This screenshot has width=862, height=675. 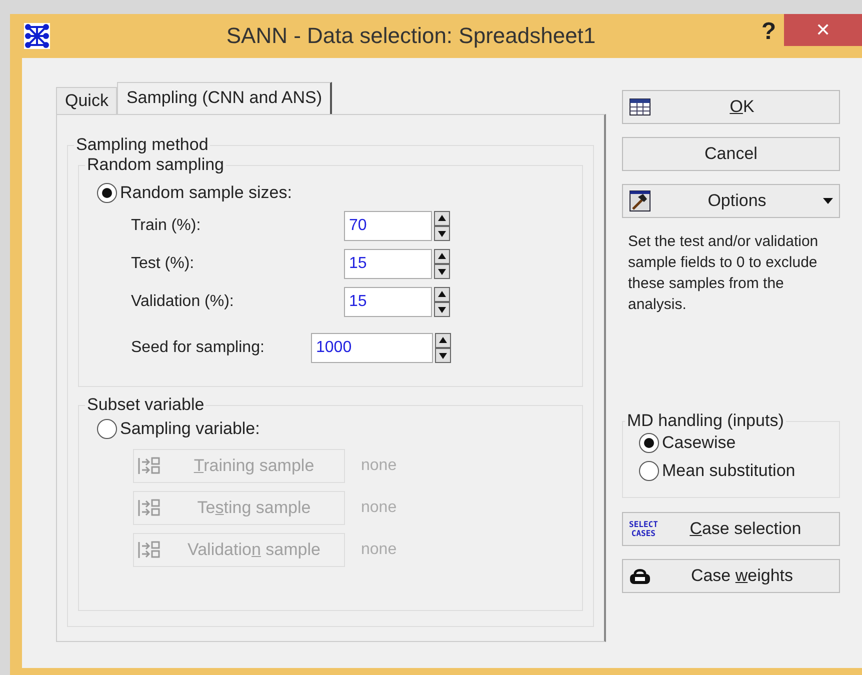 I want to click on hint-text: Set the test and/or validation sample fields to 0 to exclude these samples from the analysis., so click(x=724, y=273).